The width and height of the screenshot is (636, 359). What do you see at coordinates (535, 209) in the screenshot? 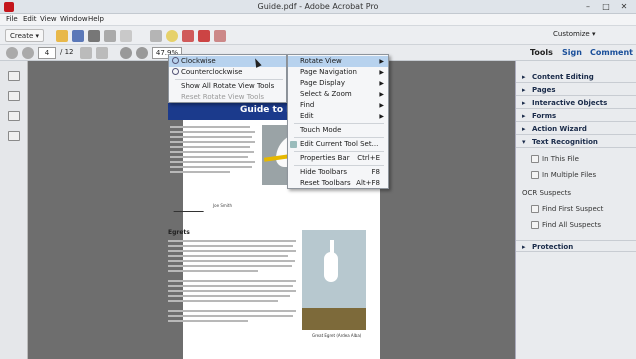
I see `find-icon` at bounding box center [535, 209].